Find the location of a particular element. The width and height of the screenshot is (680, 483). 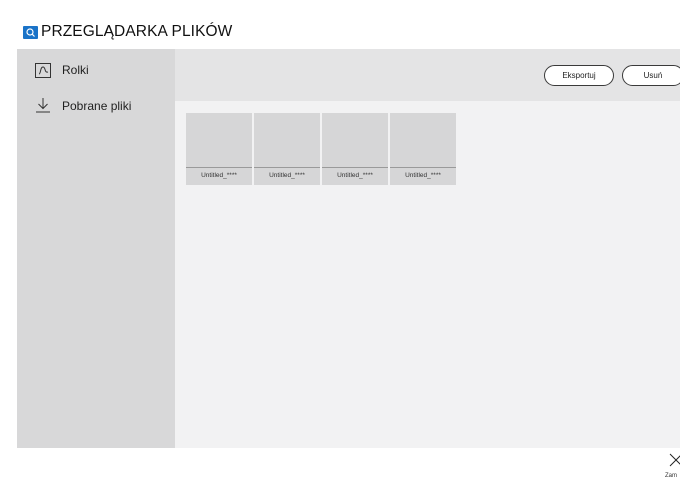

export-button: Eksportuj is located at coordinates (579, 75).